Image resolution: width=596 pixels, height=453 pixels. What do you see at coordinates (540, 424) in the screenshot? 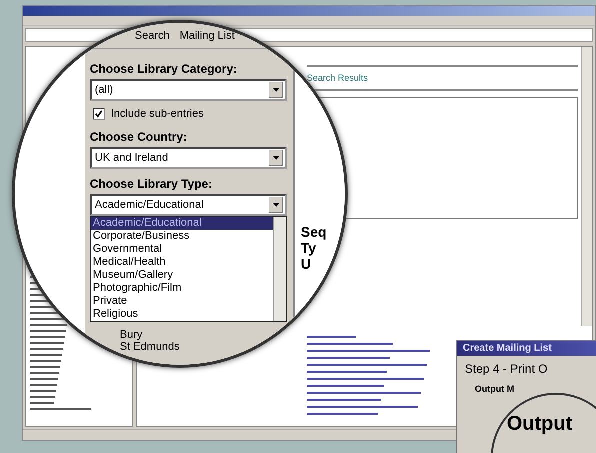
I see `group-label: Output` at bounding box center [540, 424].